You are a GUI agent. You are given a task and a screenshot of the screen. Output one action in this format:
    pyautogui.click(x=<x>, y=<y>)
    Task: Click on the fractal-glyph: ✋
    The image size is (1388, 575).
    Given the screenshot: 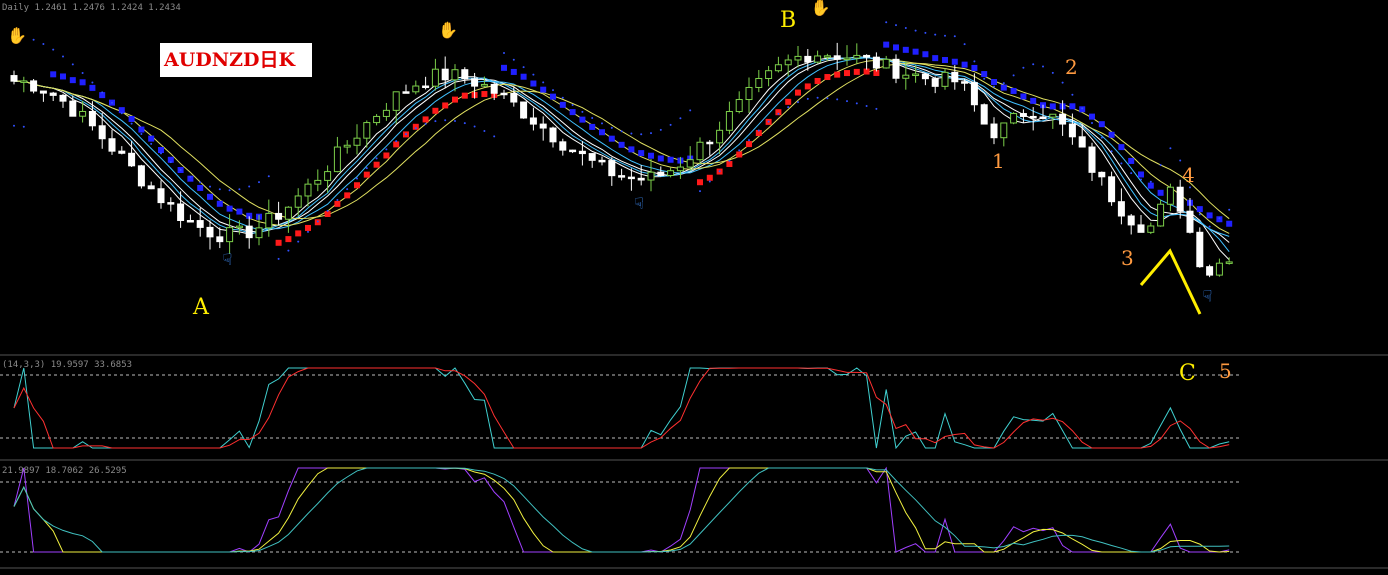 What is the action you would take?
    pyautogui.click(x=821, y=8)
    